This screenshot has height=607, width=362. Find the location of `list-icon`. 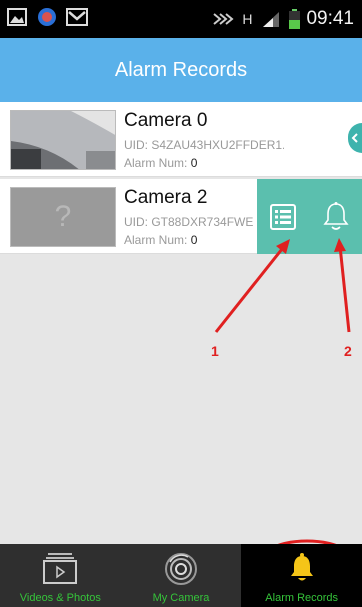

list-icon is located at coordinates (283, 216).